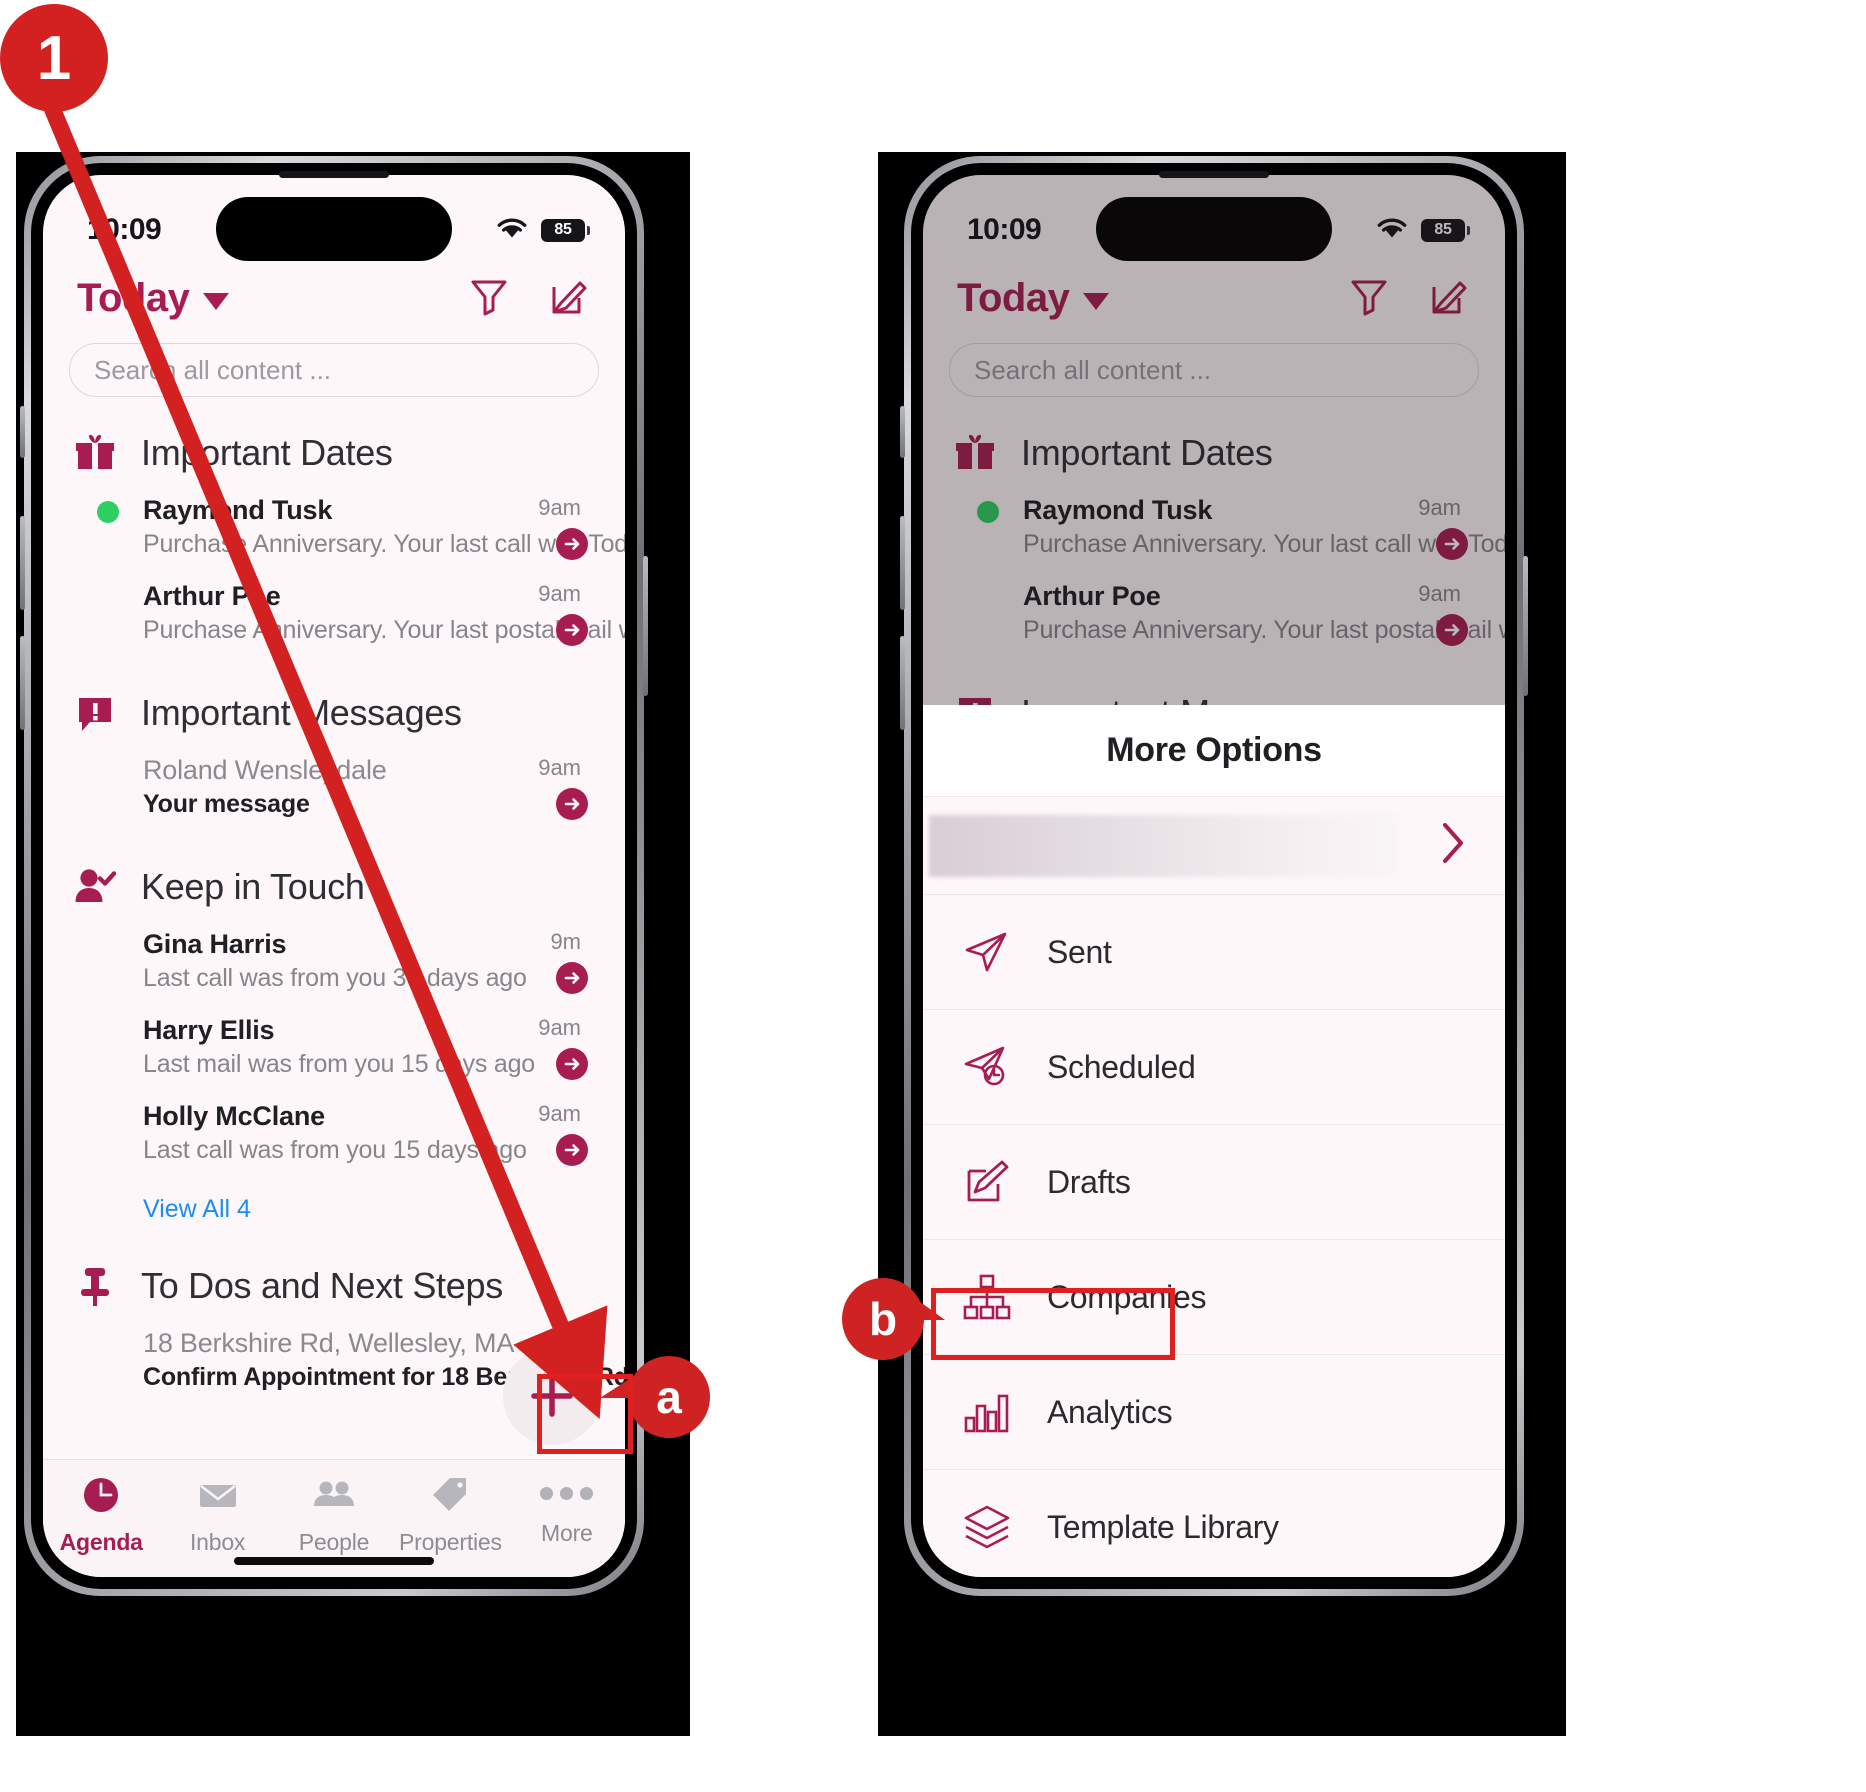  Describe the element at coordinates (334, 705) in the screenshot. I see `section-header-important-messages: Important Messages` at that location.